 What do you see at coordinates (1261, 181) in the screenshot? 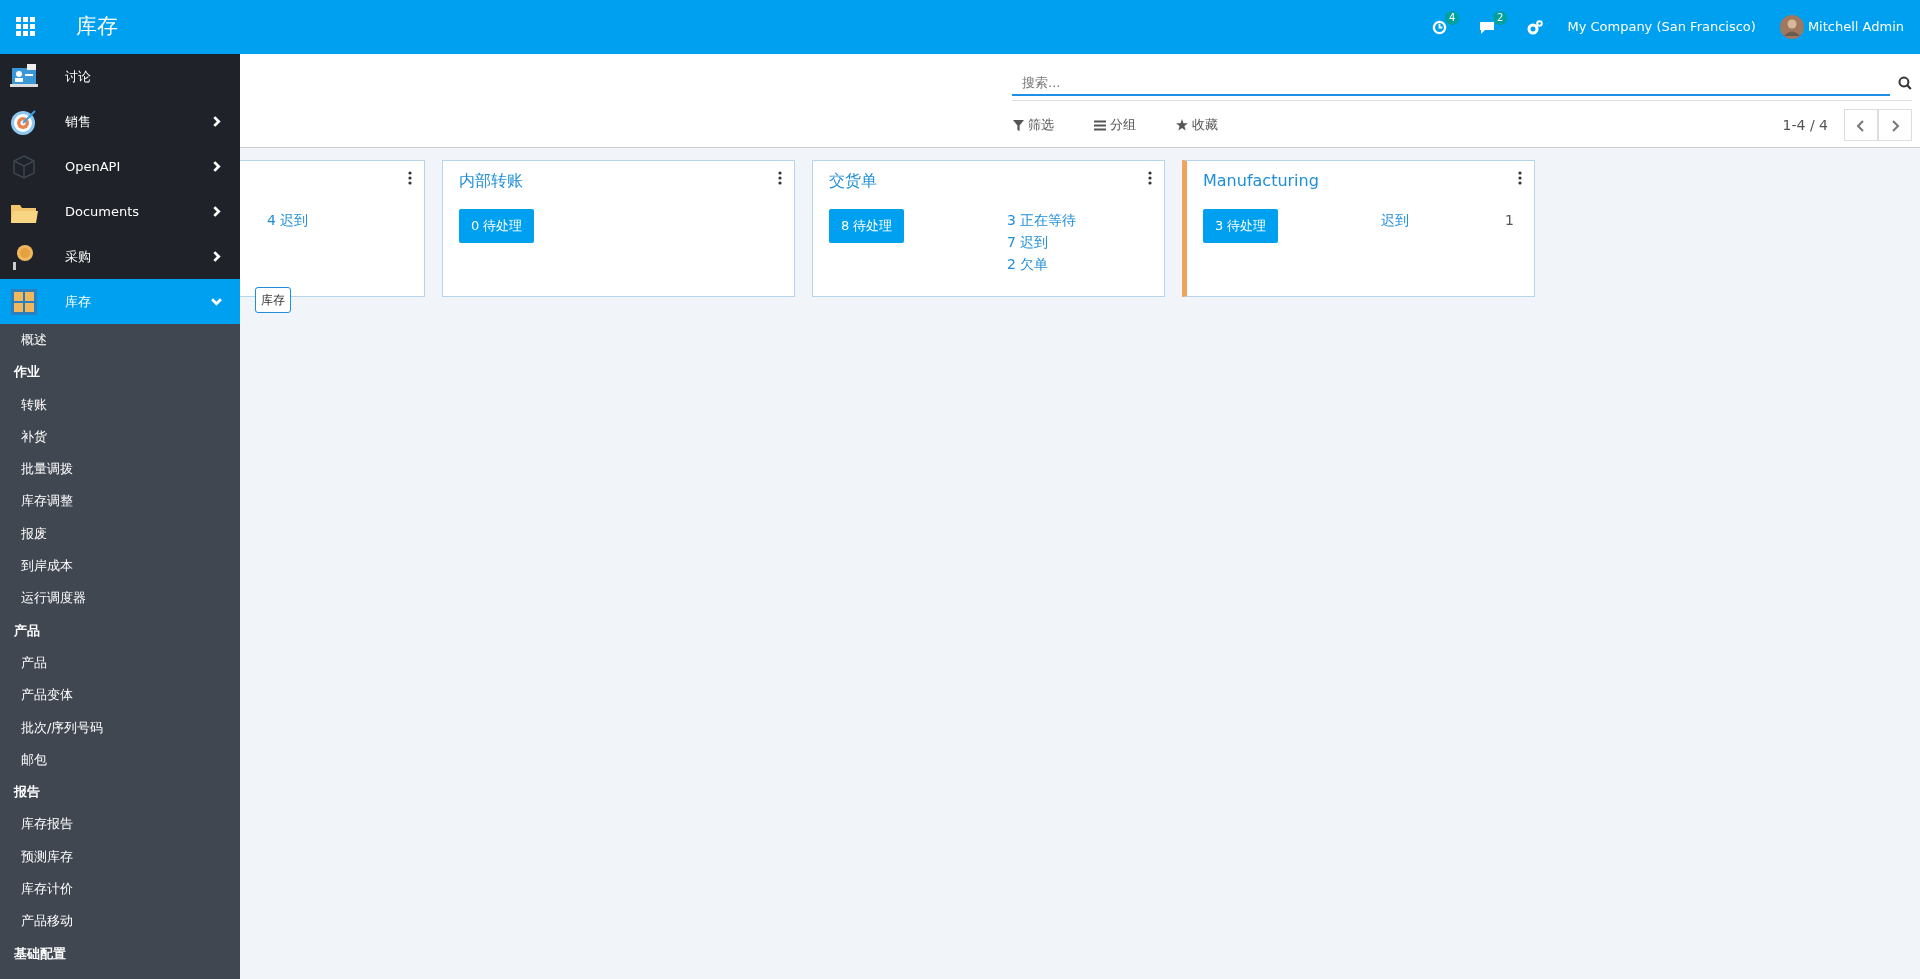
I see `card-title: Manufacturing` at bounding box center [1261, 181].